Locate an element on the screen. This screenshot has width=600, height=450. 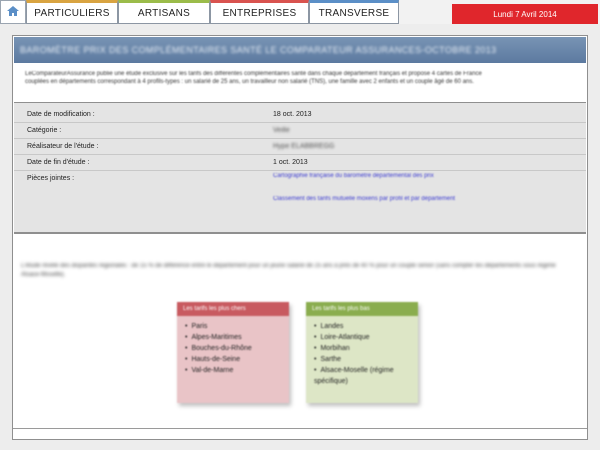
divider is located at coordinates (300, 428).